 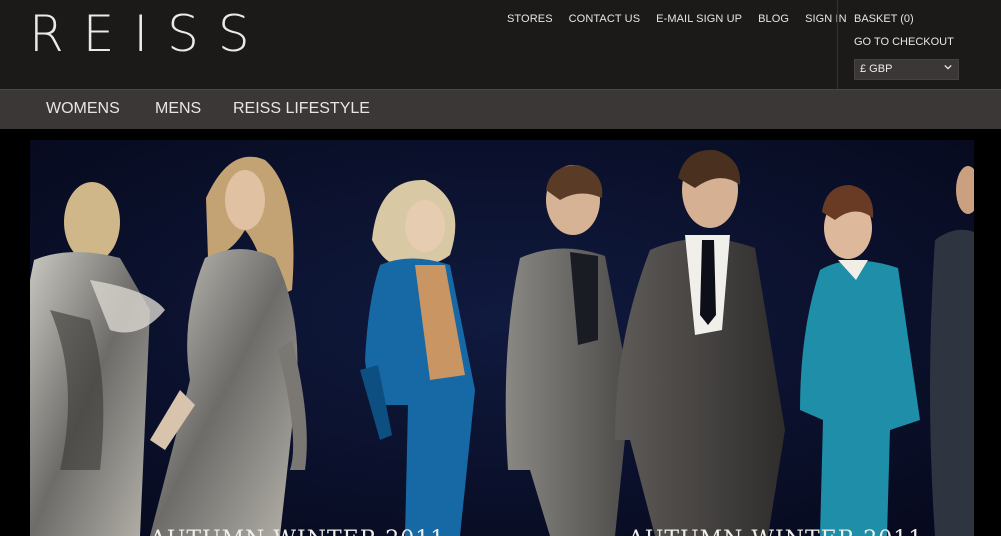 I want to click on nav-mens: MENS, so click(x=178, y=109).